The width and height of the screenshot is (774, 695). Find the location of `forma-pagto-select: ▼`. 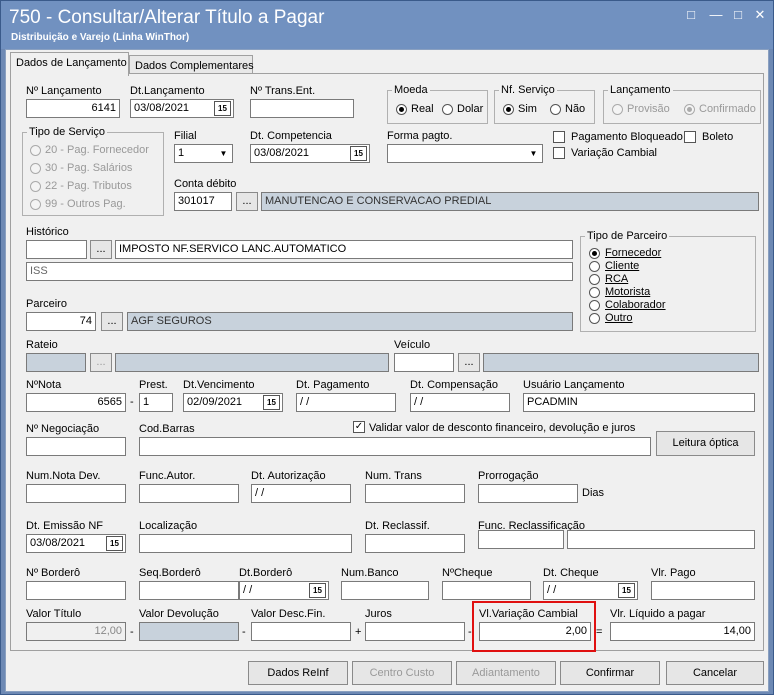

forma-pagto-select: ▼ is located at coordinates (465, 153).